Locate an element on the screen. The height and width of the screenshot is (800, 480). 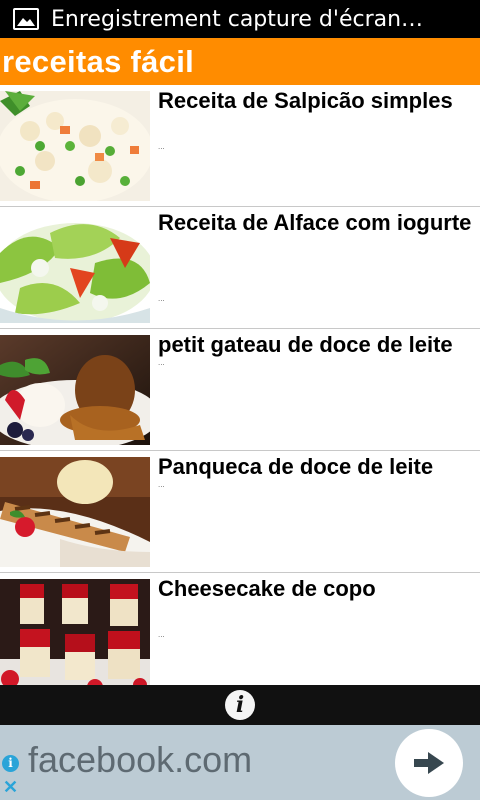
ad-info-icon: i is located at coordinates (10, 763).